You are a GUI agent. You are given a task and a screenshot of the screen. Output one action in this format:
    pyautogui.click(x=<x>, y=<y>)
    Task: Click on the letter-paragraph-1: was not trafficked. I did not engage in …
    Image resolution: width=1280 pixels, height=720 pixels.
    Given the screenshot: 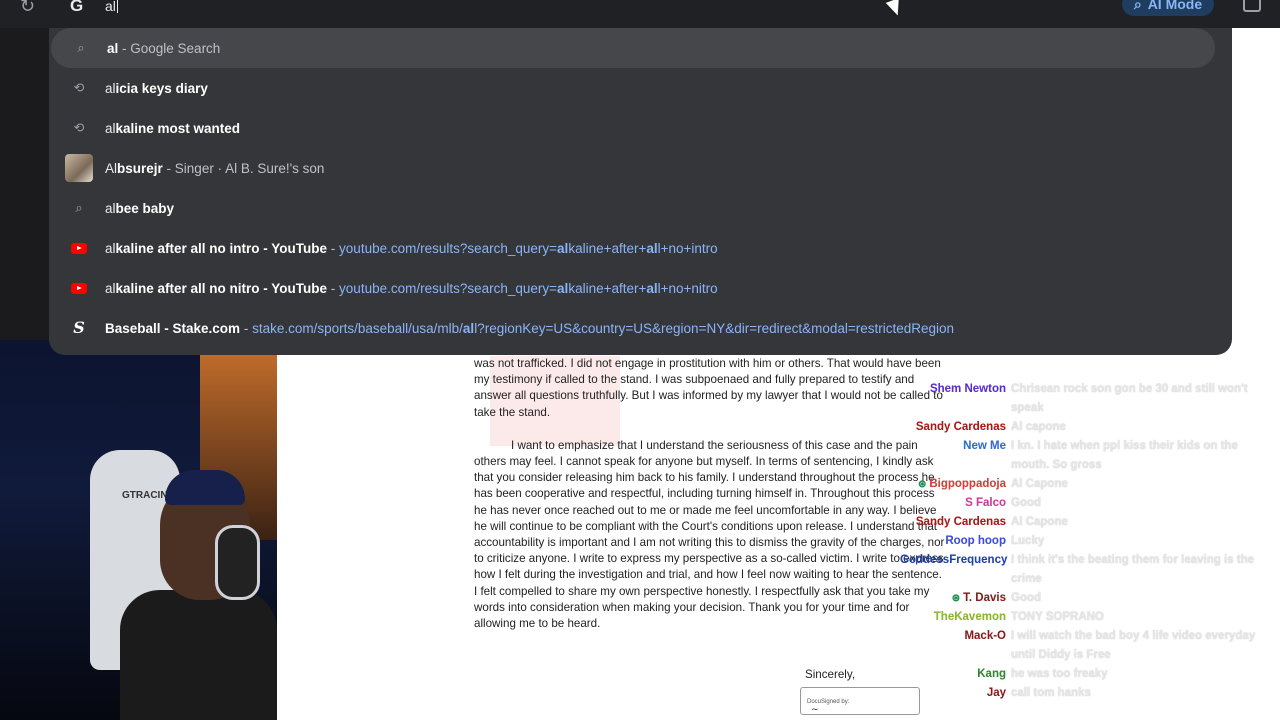 What is the action you would take?
    pyautogui.click(x=708, y=388)
    